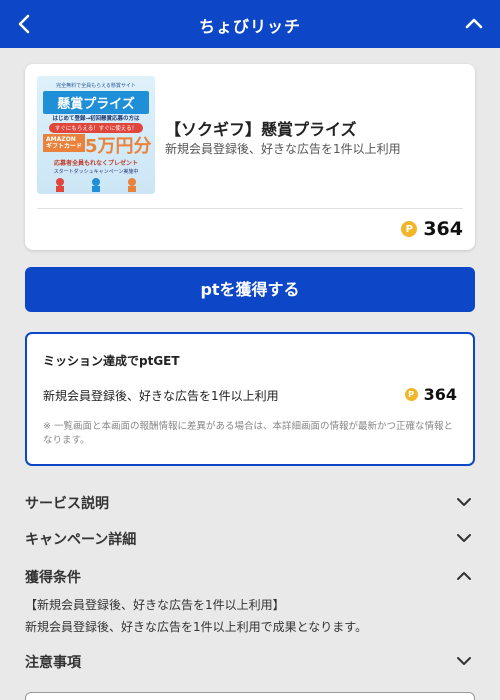  I want to click on condition-heading: 【新規会員登録後、好きな広告を1件以上利用】, so click(155, 605).